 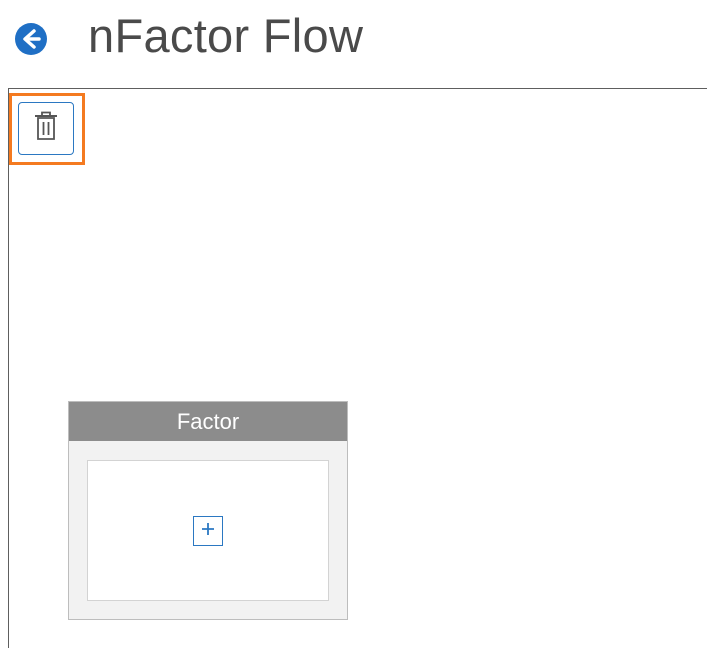 I want to click on plus-icon, so click(x=208, y=531).